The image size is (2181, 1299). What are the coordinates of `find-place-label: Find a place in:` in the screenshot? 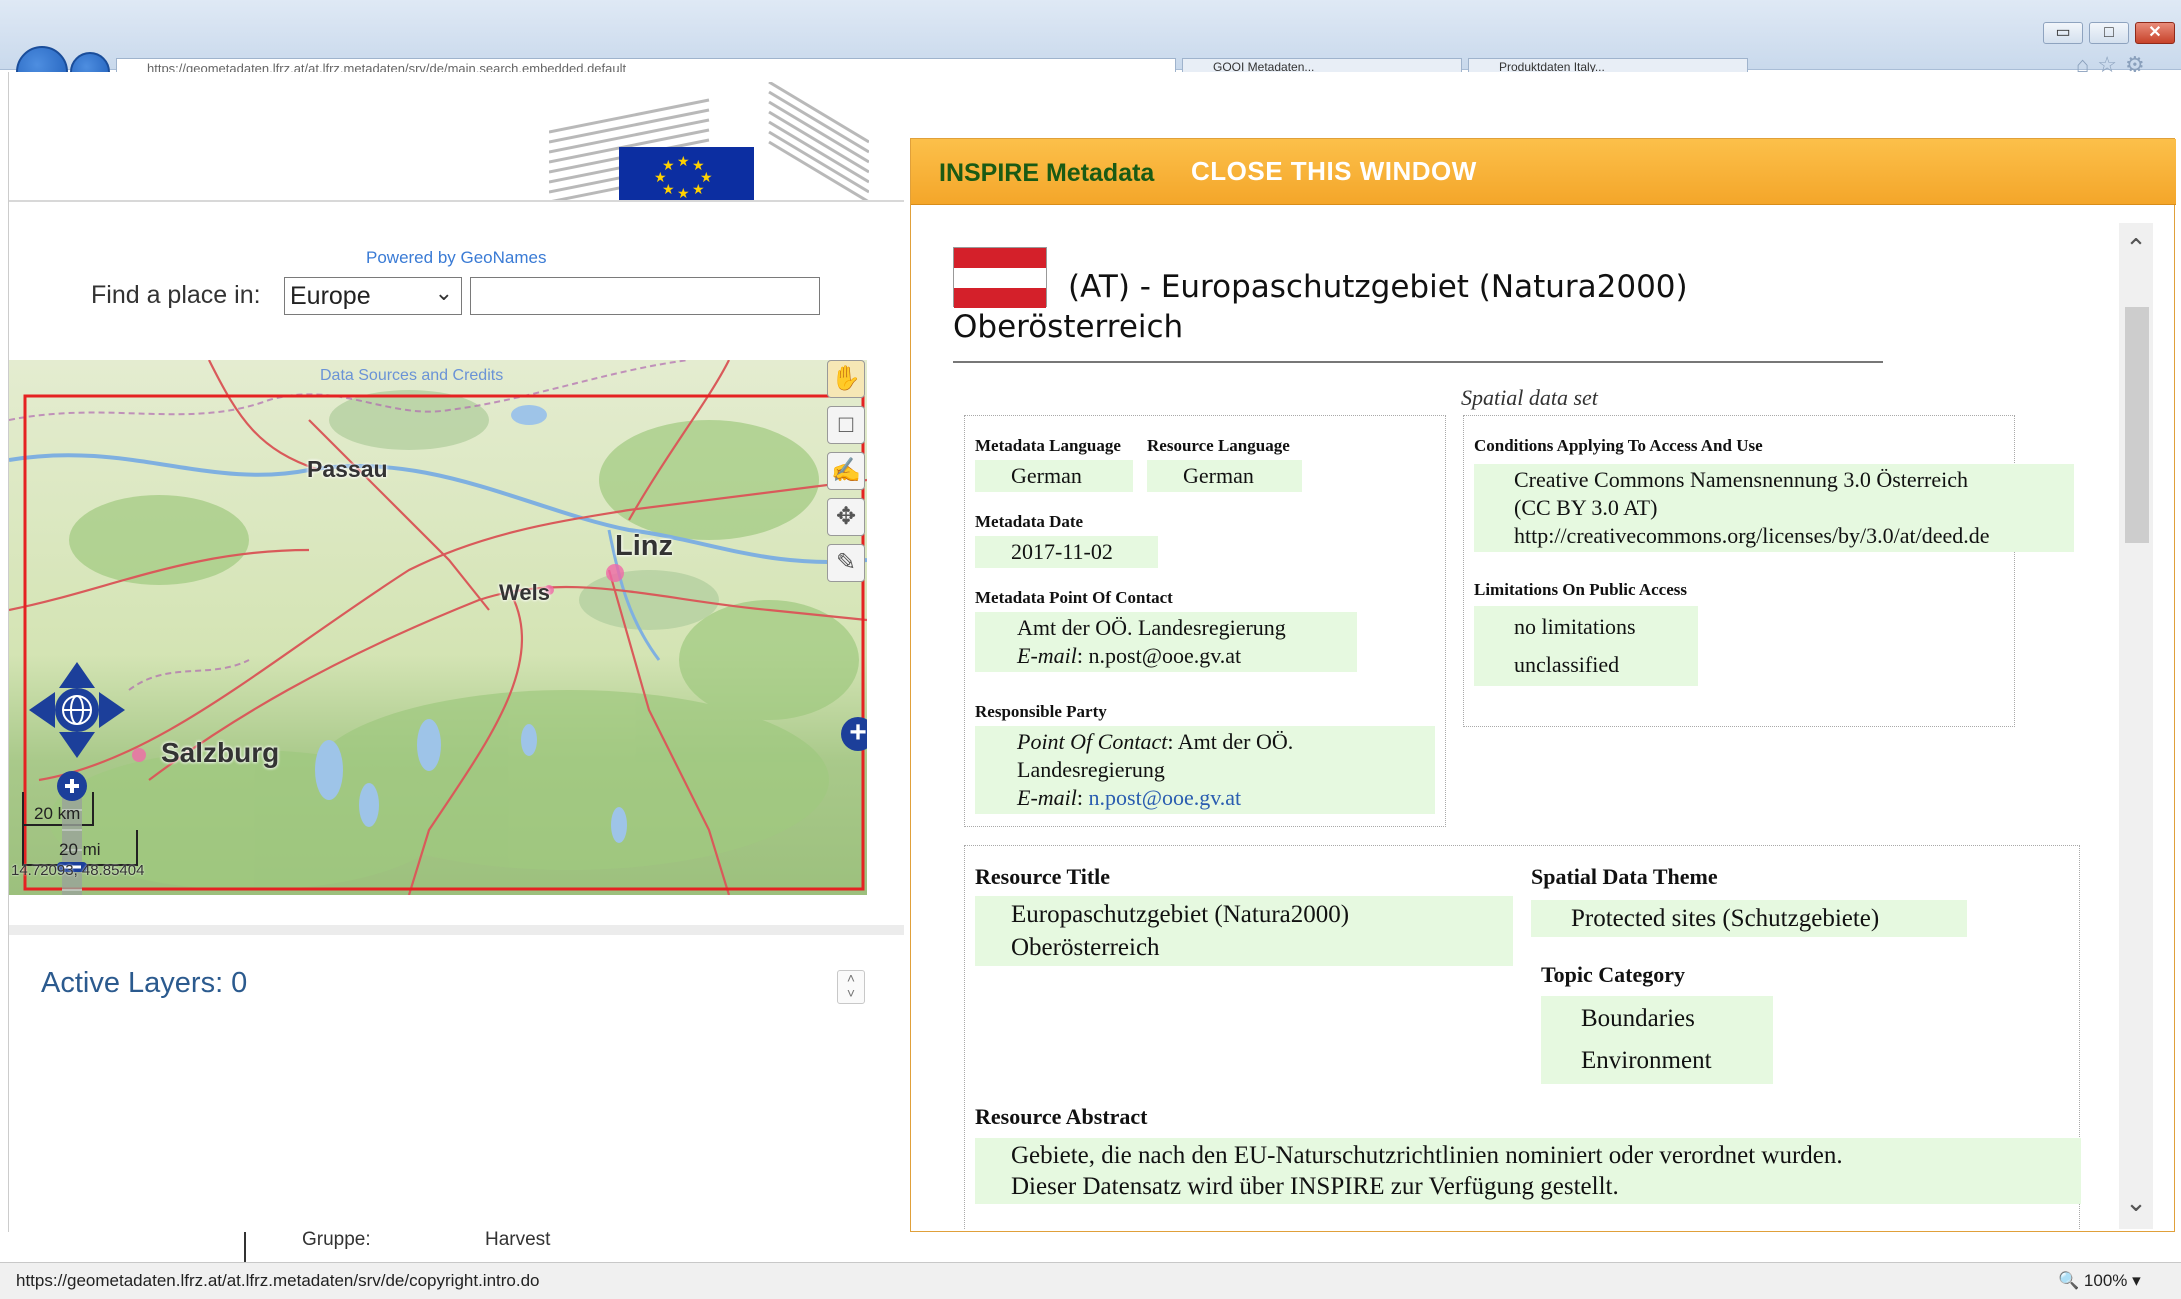 It's located at (176, 295).